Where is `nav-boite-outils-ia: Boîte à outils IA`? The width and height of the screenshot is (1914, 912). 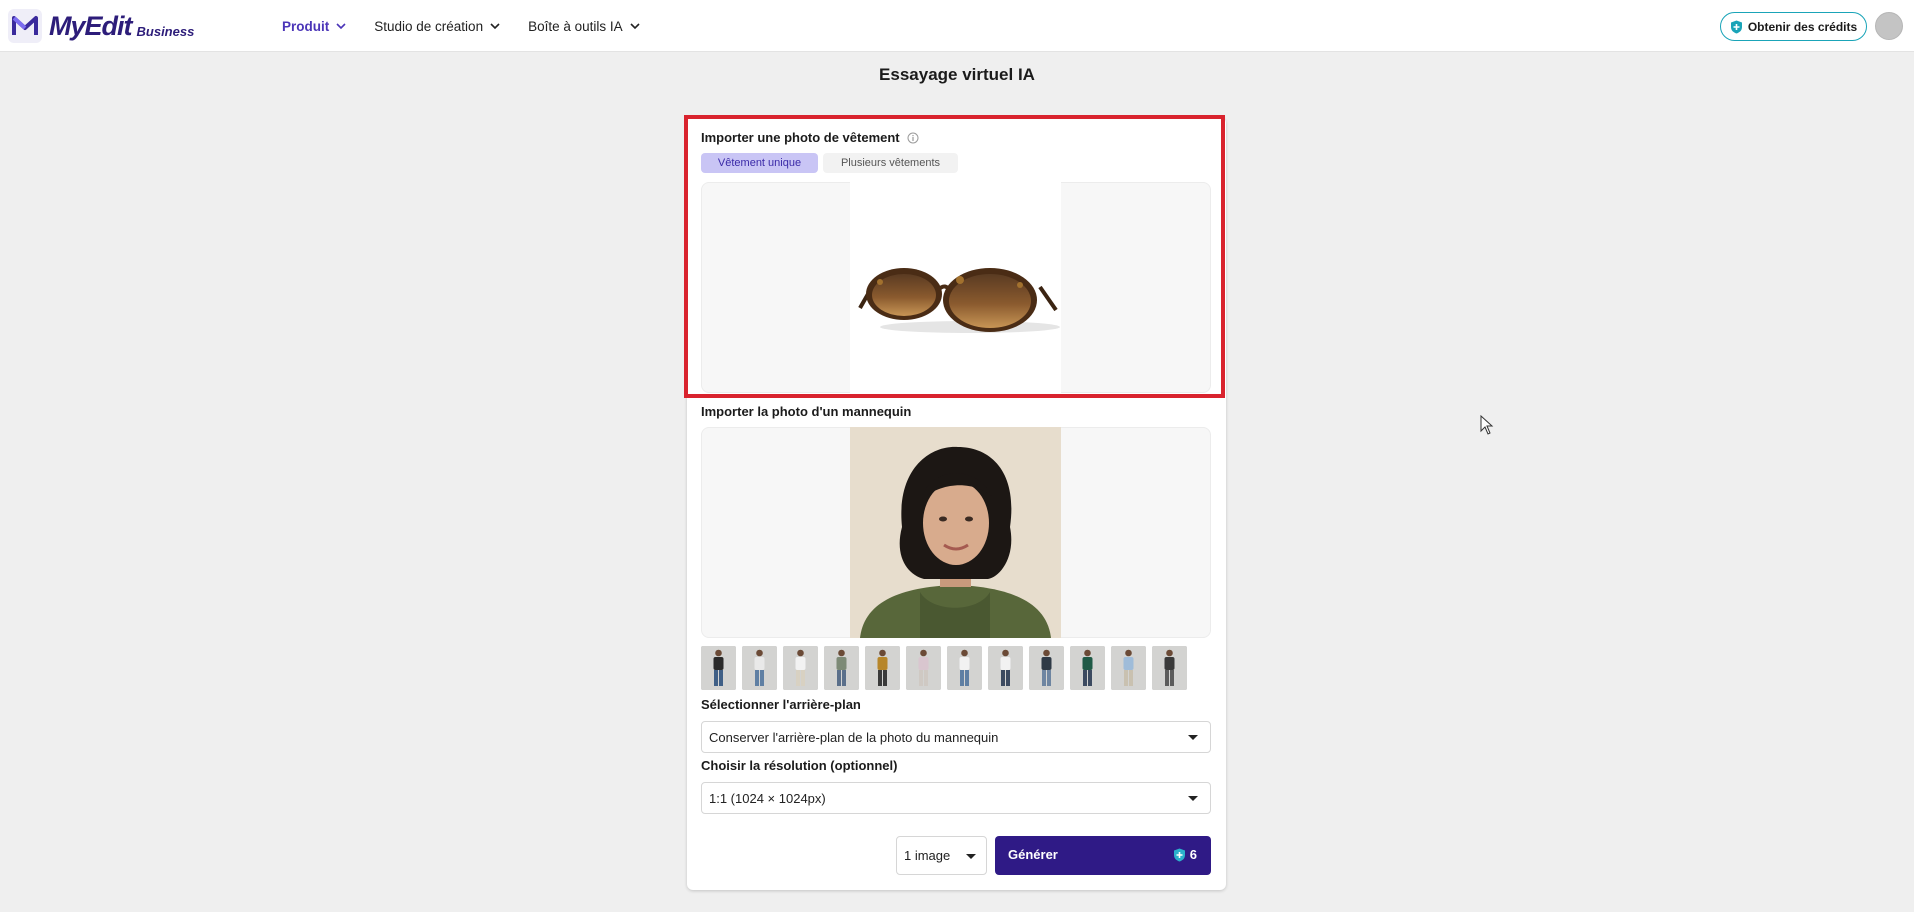 nav-boite-outils-ia: Boîte à outils IA is located at coordinates (584, 26).